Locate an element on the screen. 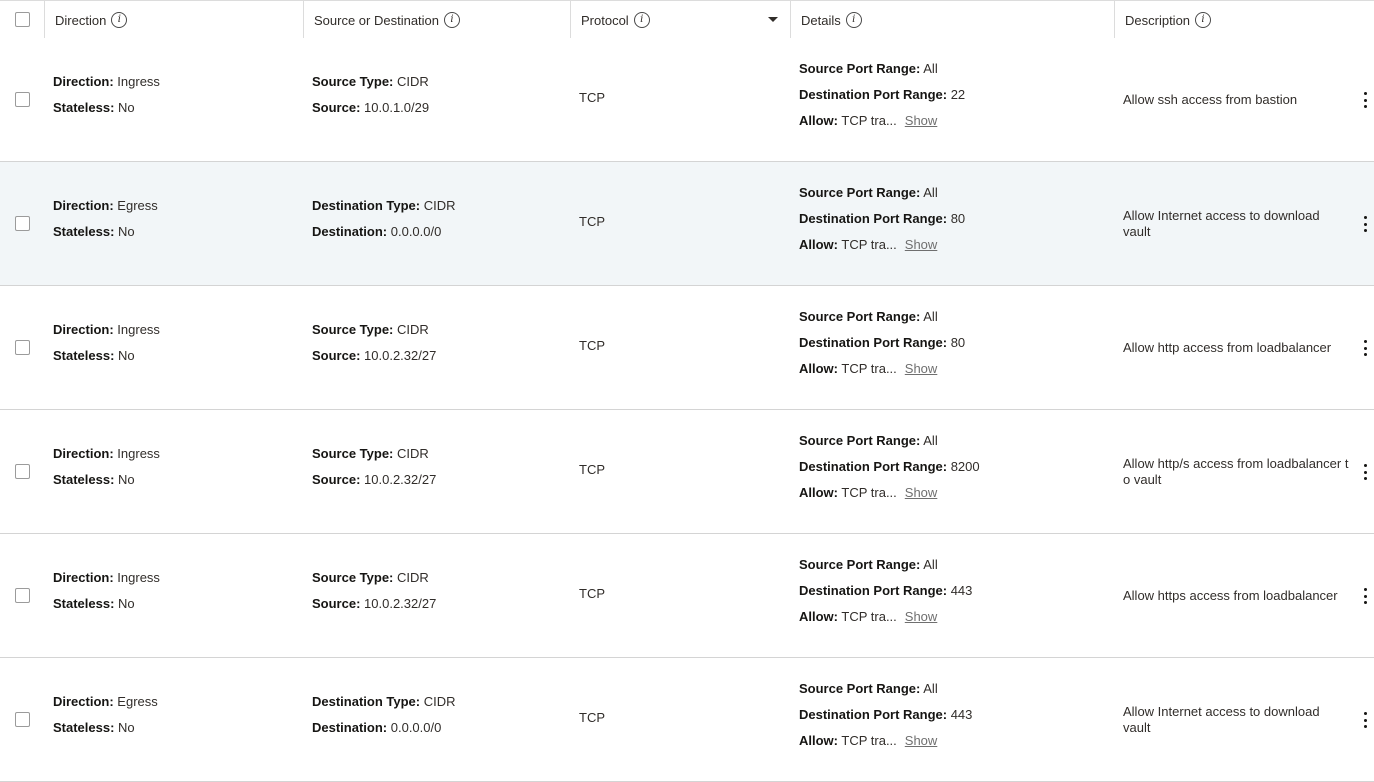  column-header-label: Description is located at coordinates (1158, 20).